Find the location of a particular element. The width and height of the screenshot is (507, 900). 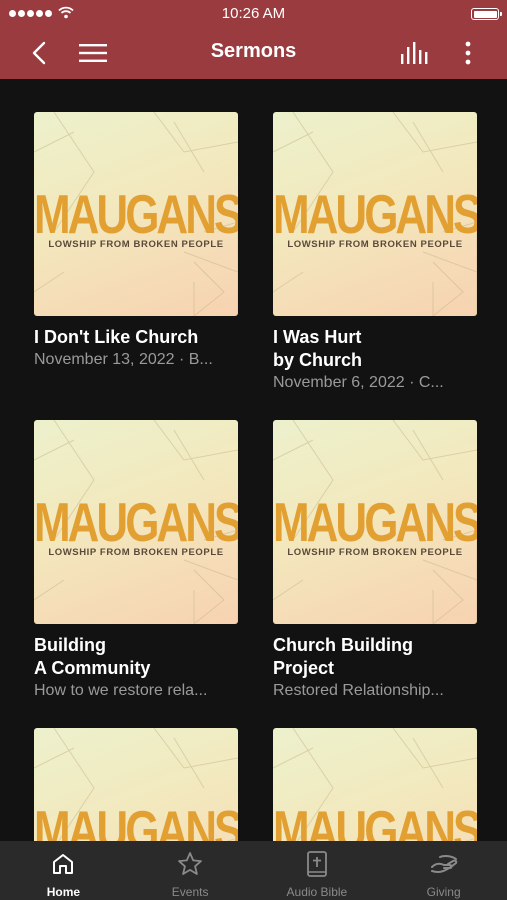

nav-bar: Sermons is located at coordinates (253, 53).